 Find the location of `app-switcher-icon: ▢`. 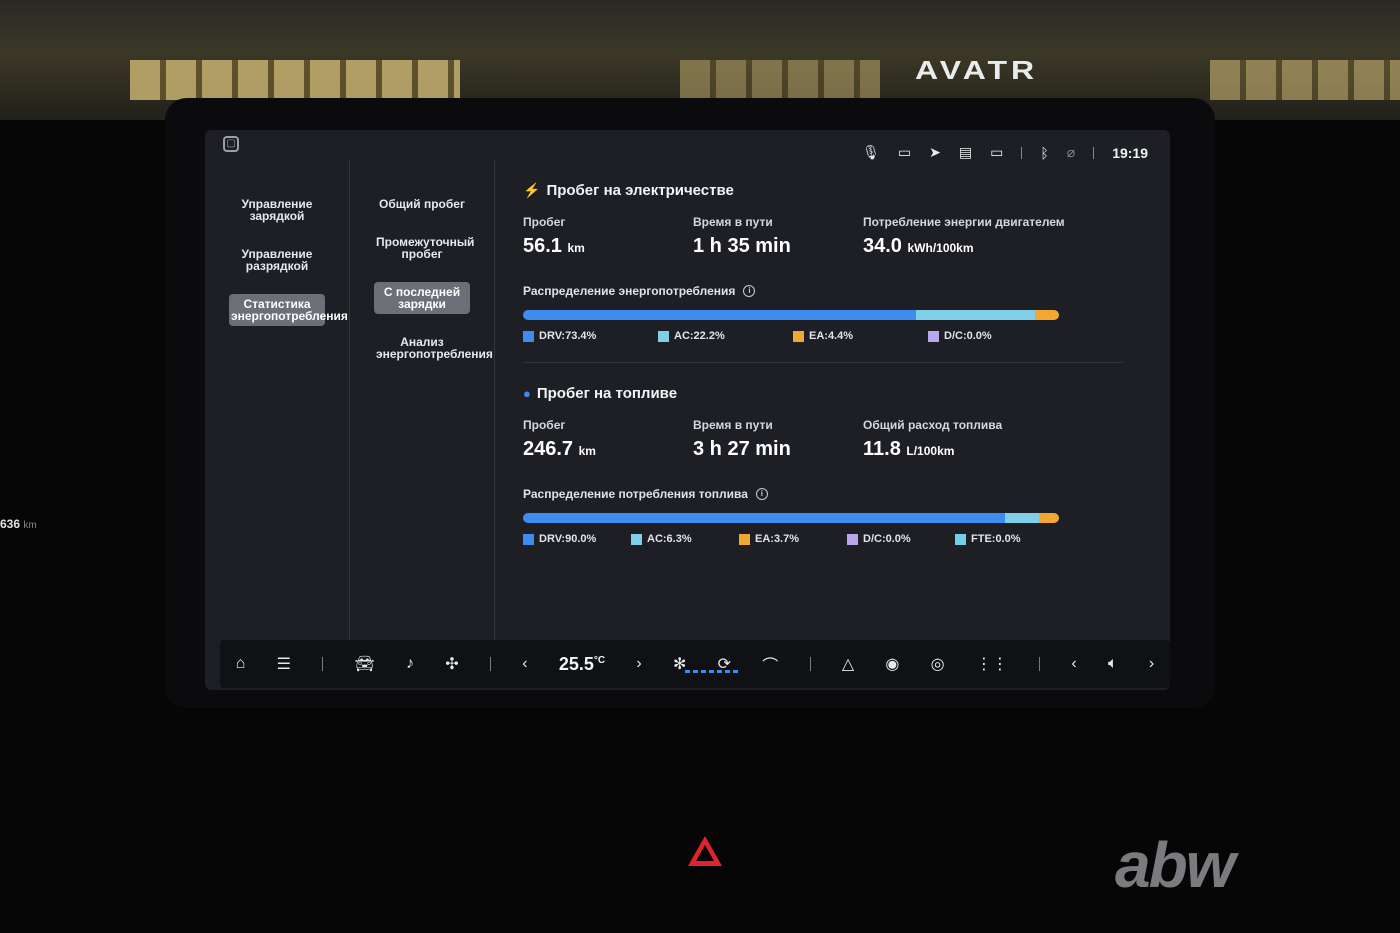

app-switcher-icon: ▢ is located at coordinates (231, 144).